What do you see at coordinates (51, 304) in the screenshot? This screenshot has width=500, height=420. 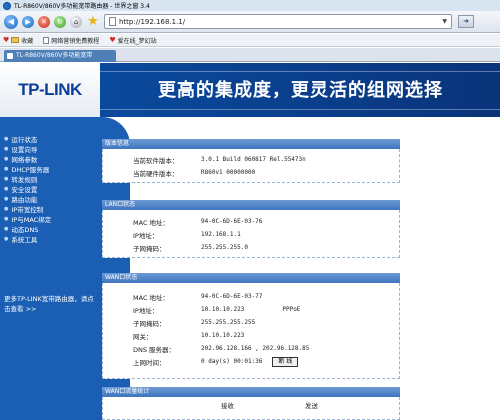 I see `more-products-link: 更多TP-LINK宽带路由器，请点击查看 >>` at bounding box center [51, 304].